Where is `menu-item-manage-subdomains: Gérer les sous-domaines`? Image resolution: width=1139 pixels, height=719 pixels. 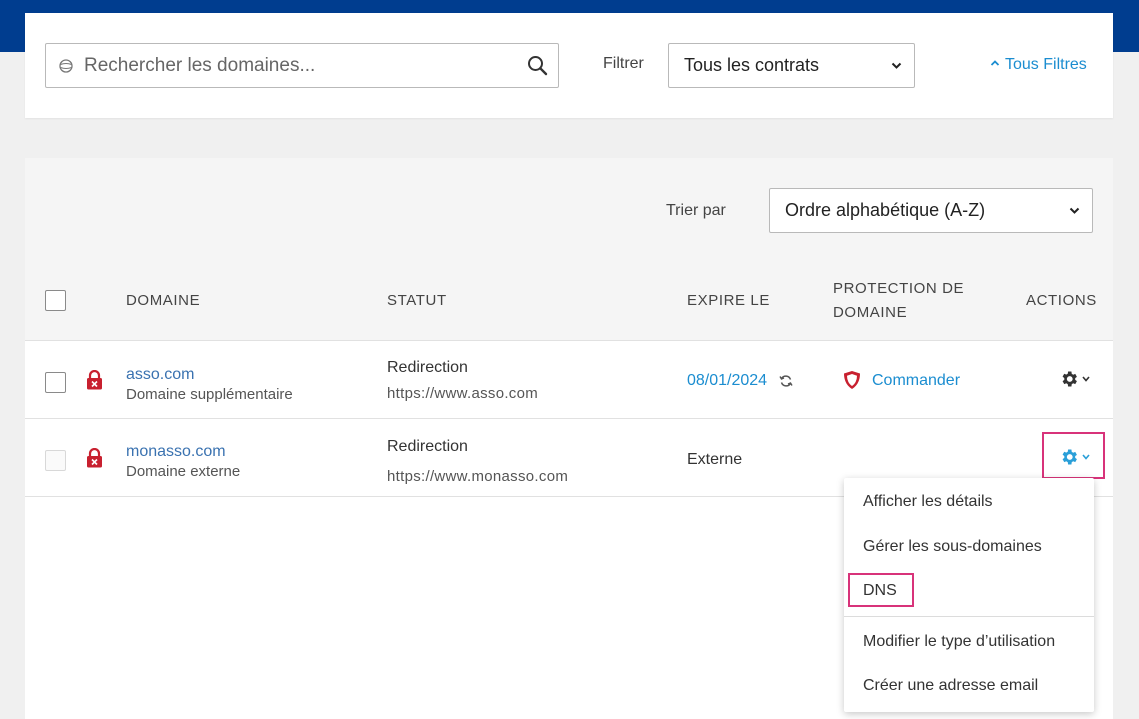
menu-item-manage-subdomains: Gérer les sous-domaines is located at coordinates (952, 547).